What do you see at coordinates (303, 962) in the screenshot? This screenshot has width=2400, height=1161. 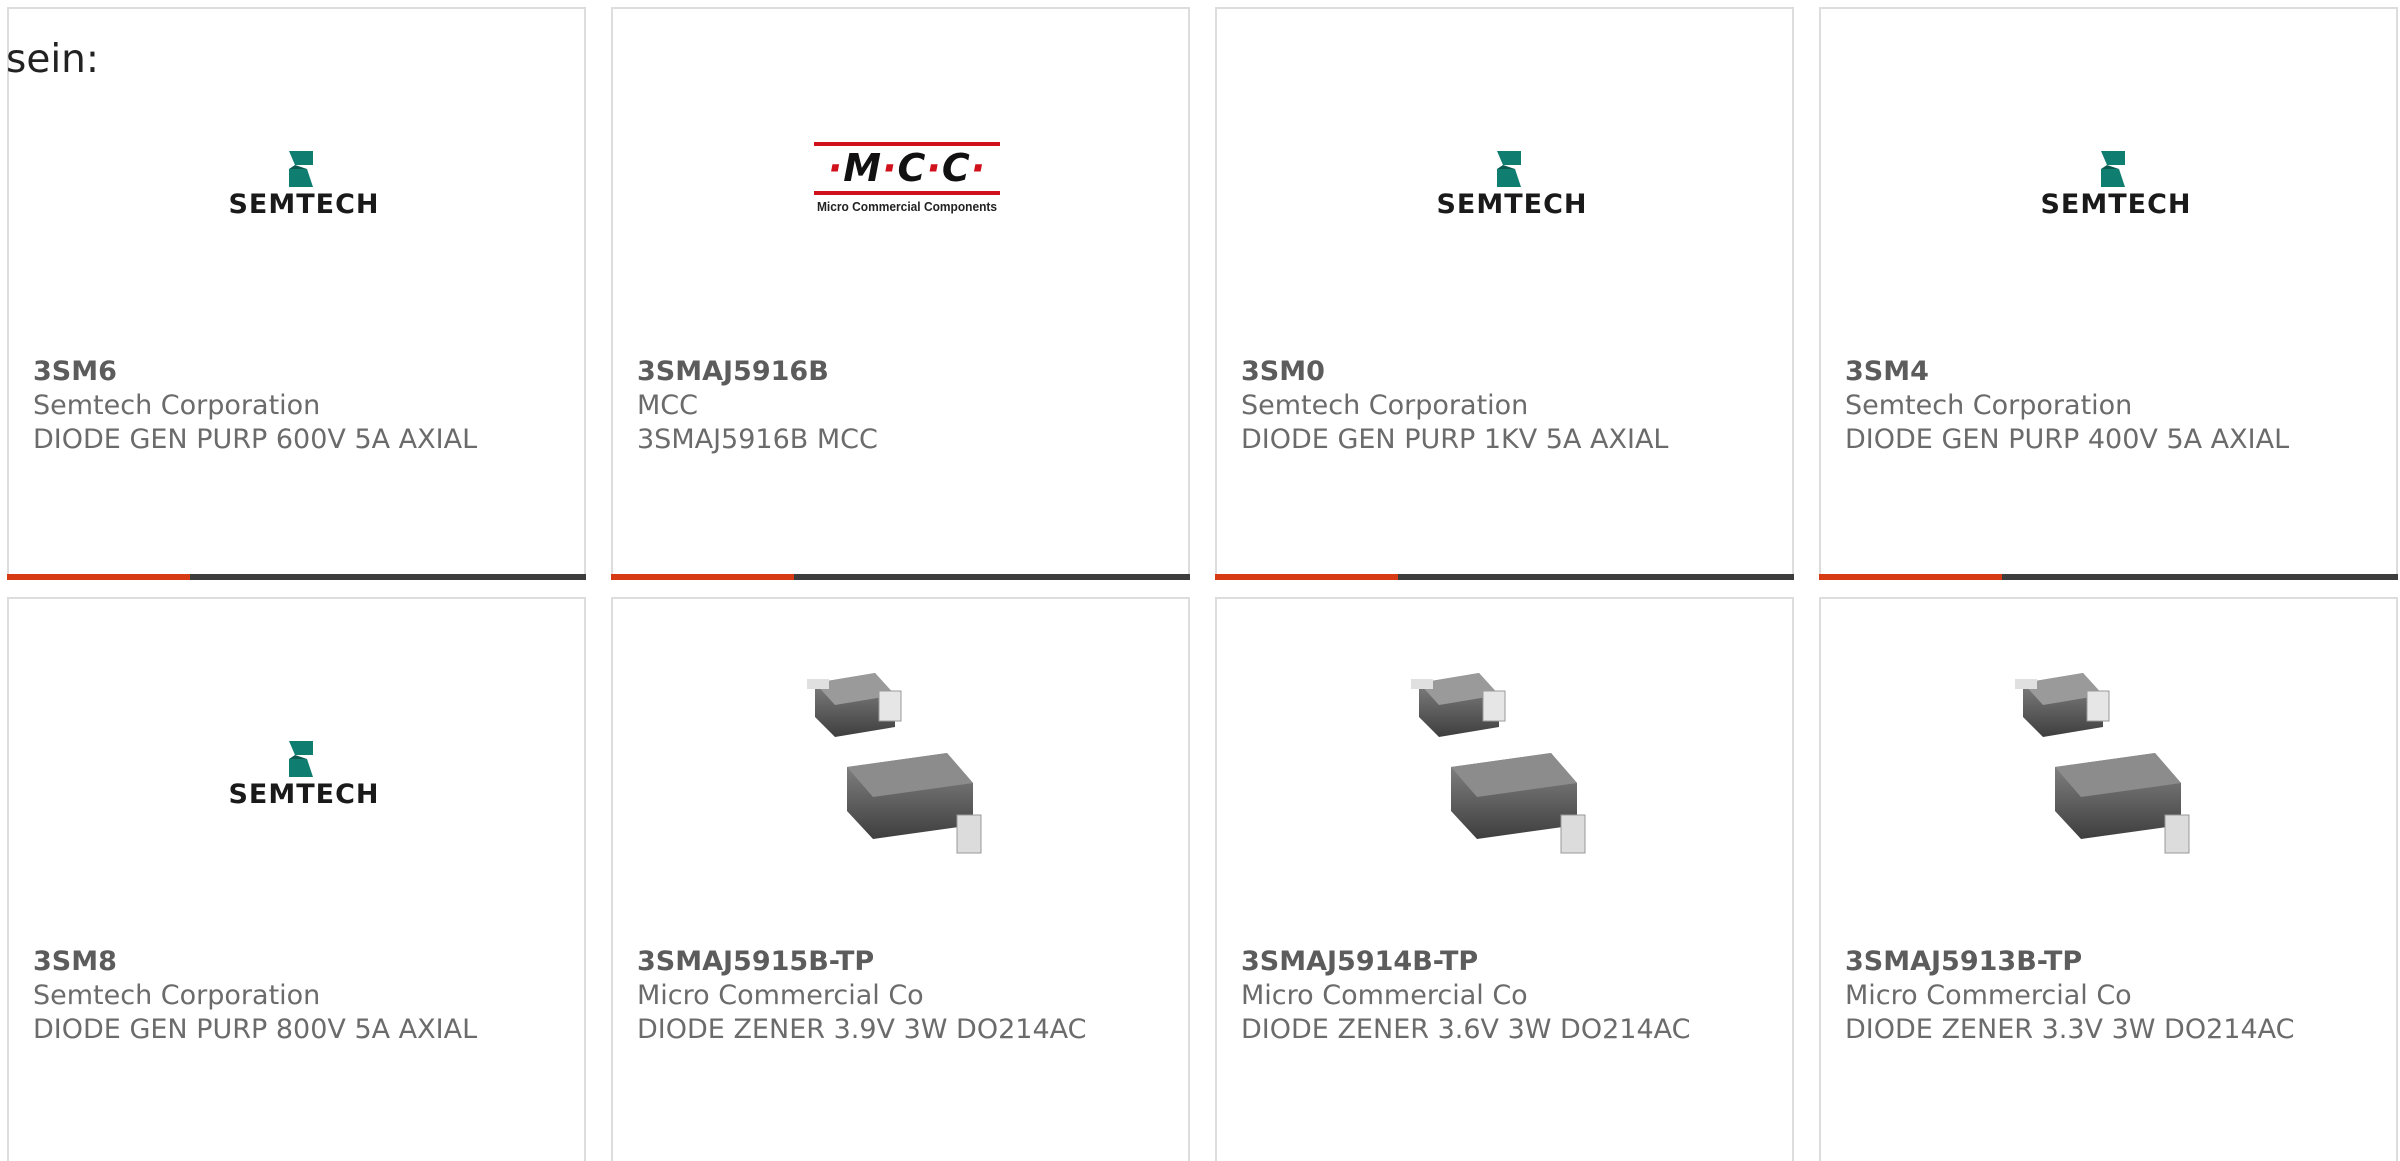 I see `part-number: 3SM8` at bounding box center [303, 962].